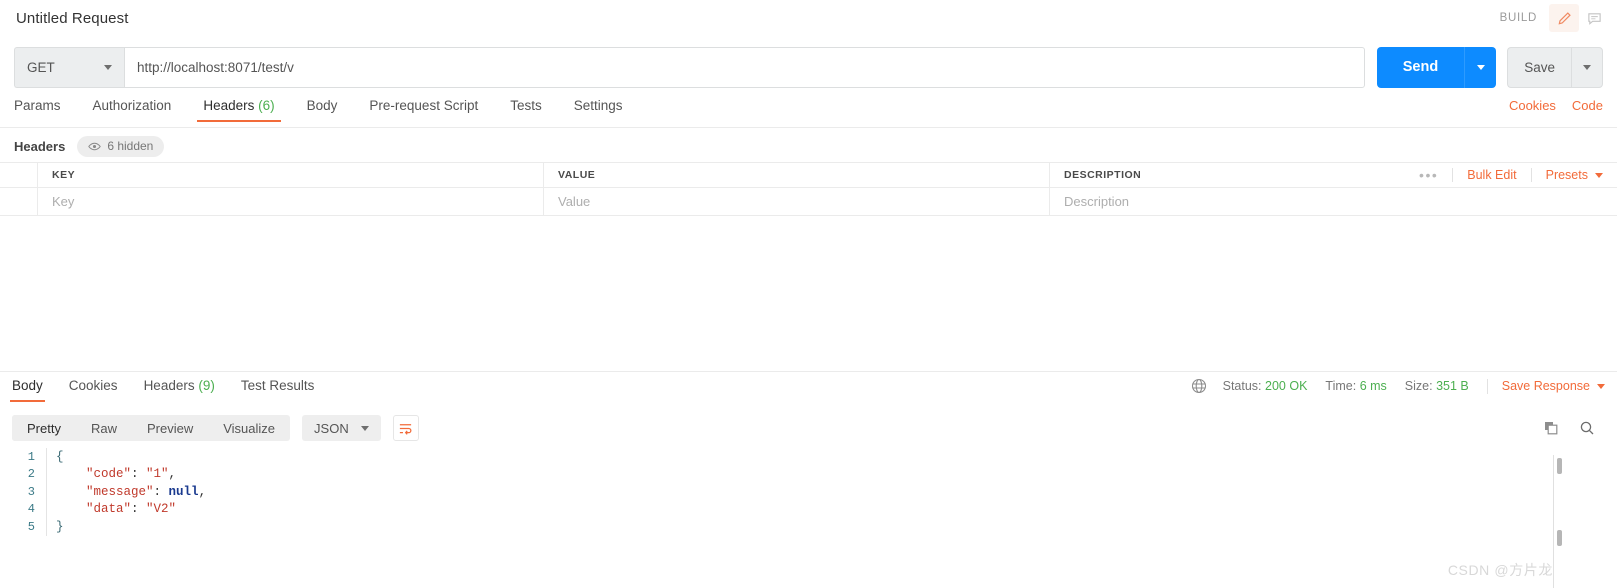 This screenshot has height=588, width=1617. I want to click on copy-icon, so click(1551, 428).